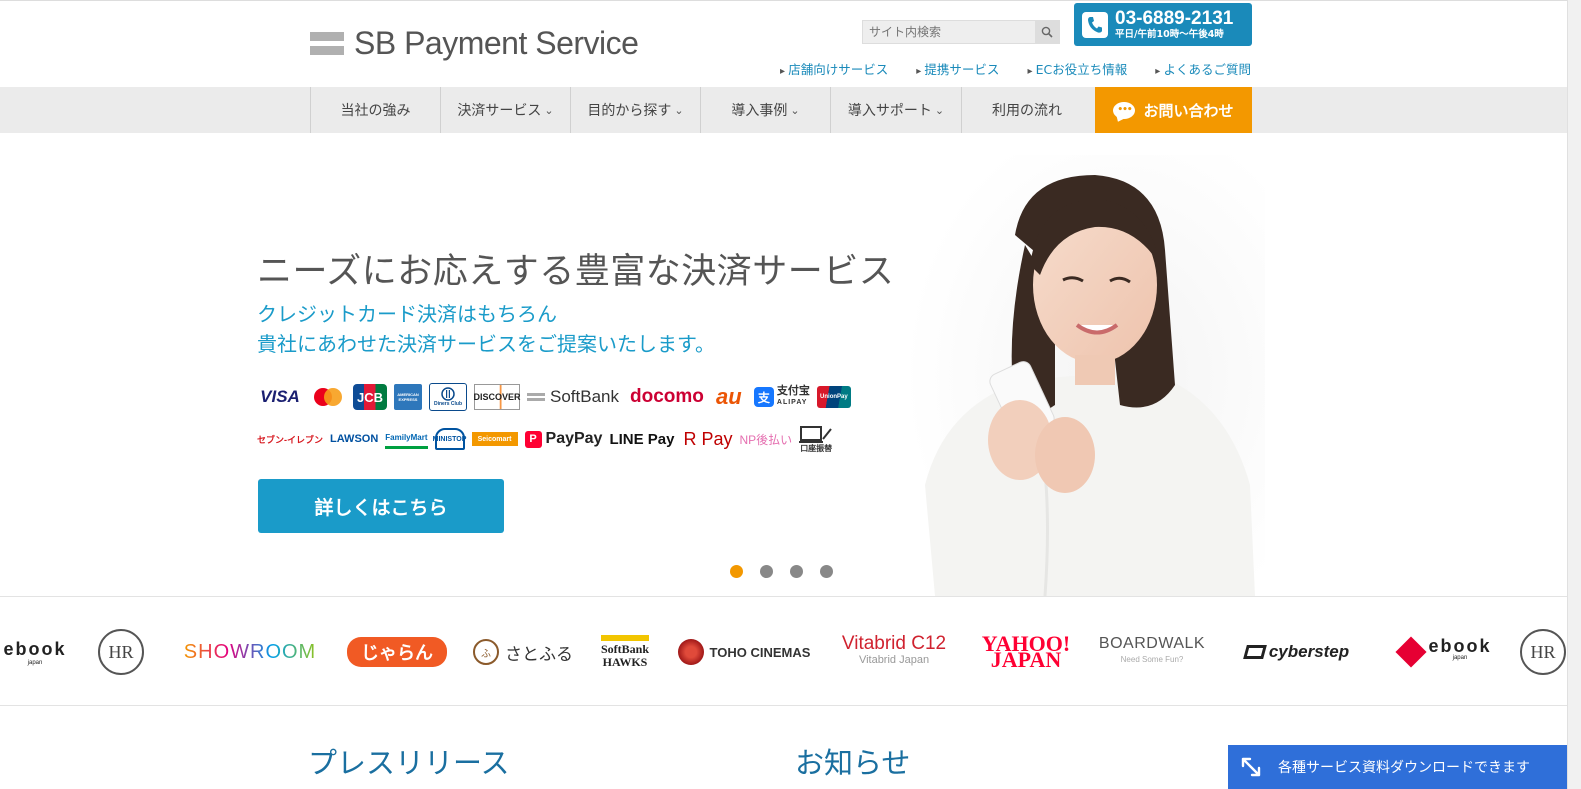 The width and height of the screenshot is (1581, 789). Describe the element at coordinates (833, 397) in the screenshot. I see `unionpay-logo: UnionPay` at that location.